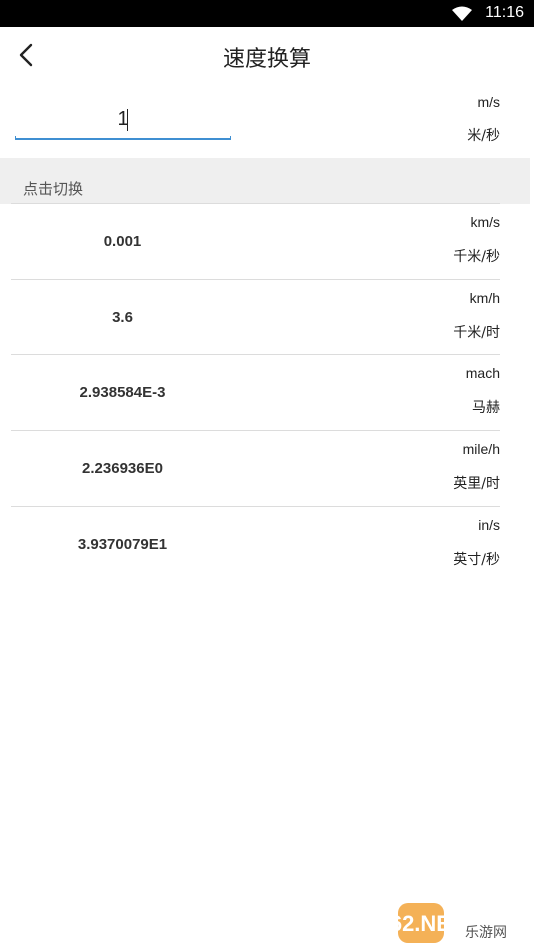  Describe the element at coordinates (483, 135) in the screenshot. I see `input-unit-name: 米/秒` at that location.